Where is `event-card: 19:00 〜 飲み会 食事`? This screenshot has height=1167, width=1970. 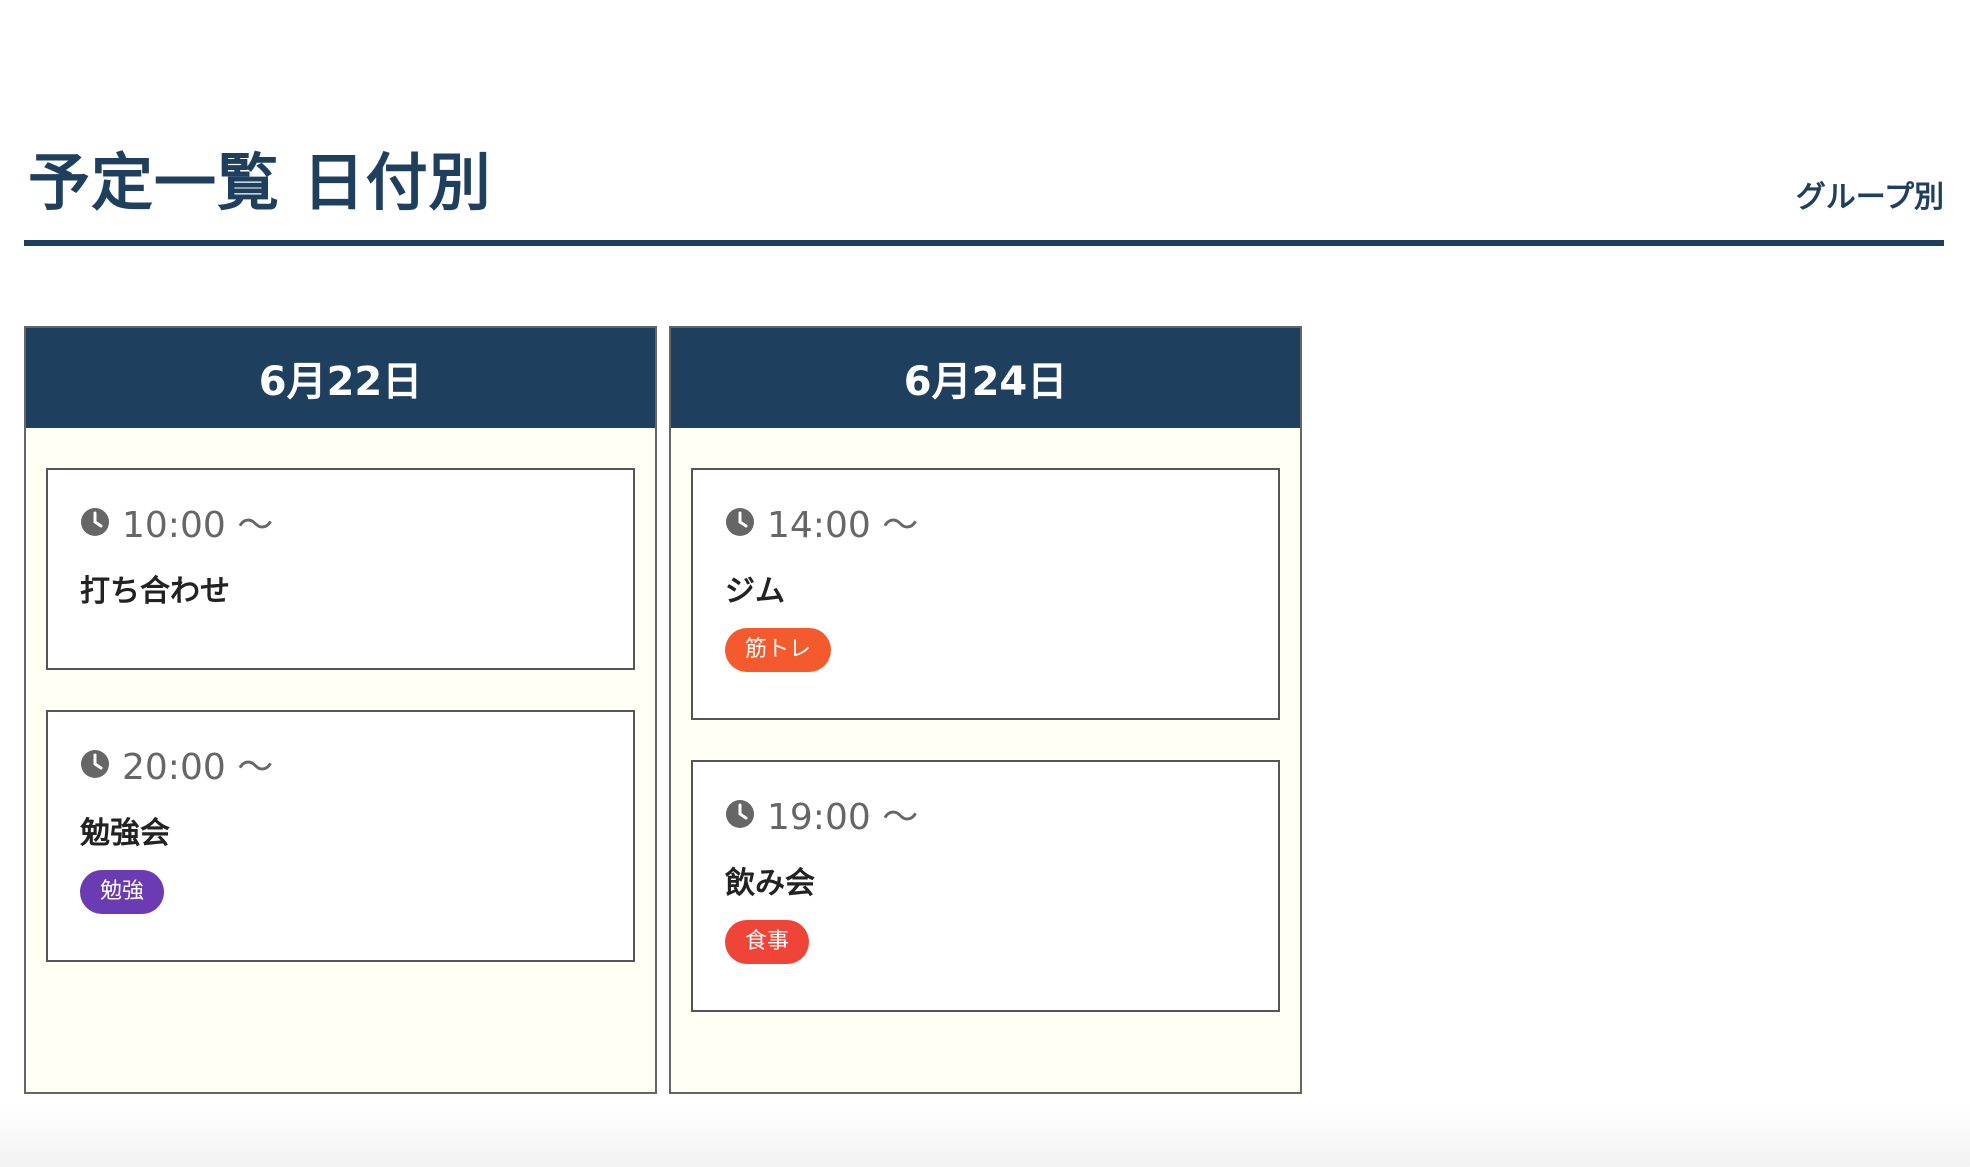
event-card: 19:00 〜 飲み会 食事 is located at coordinates (985, 886).